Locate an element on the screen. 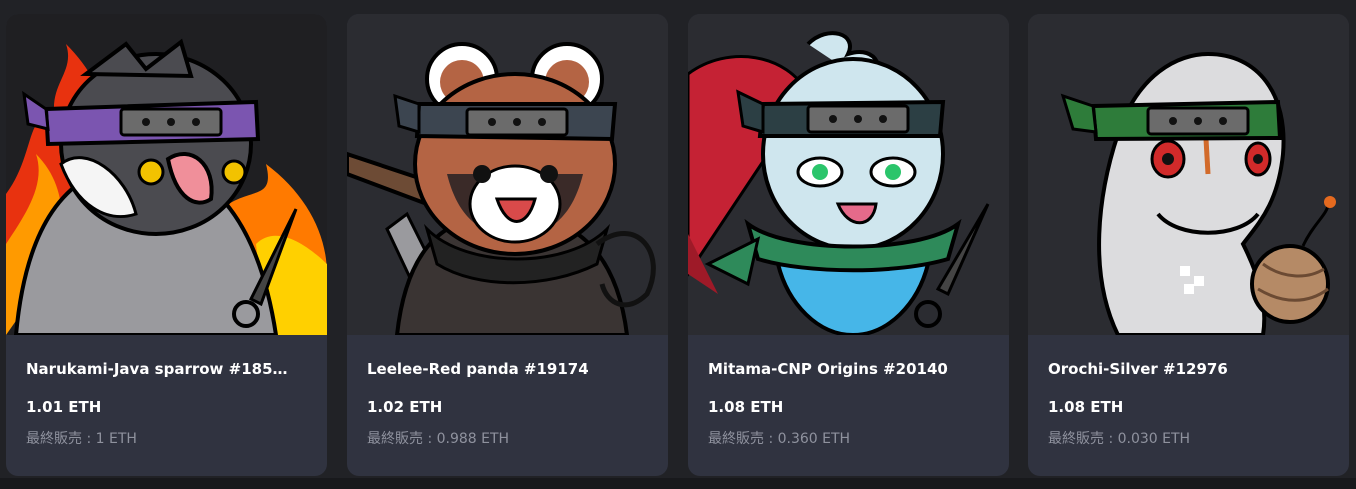 Image resolution: width=1356 pixels, height=489 pixels. nft-title: Orochi-Silver #12976 is located at coordinates (1190, 369).